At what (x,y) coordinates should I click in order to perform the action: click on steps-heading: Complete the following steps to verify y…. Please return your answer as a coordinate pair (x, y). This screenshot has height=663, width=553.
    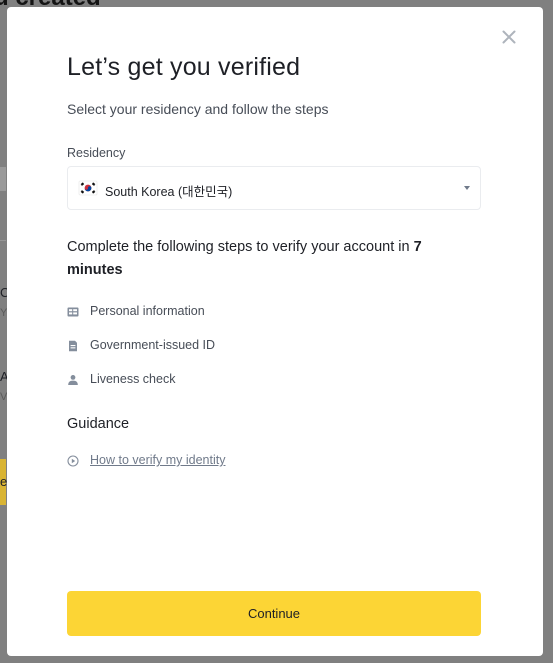
    Looking at the image, I should click on (267, 259).